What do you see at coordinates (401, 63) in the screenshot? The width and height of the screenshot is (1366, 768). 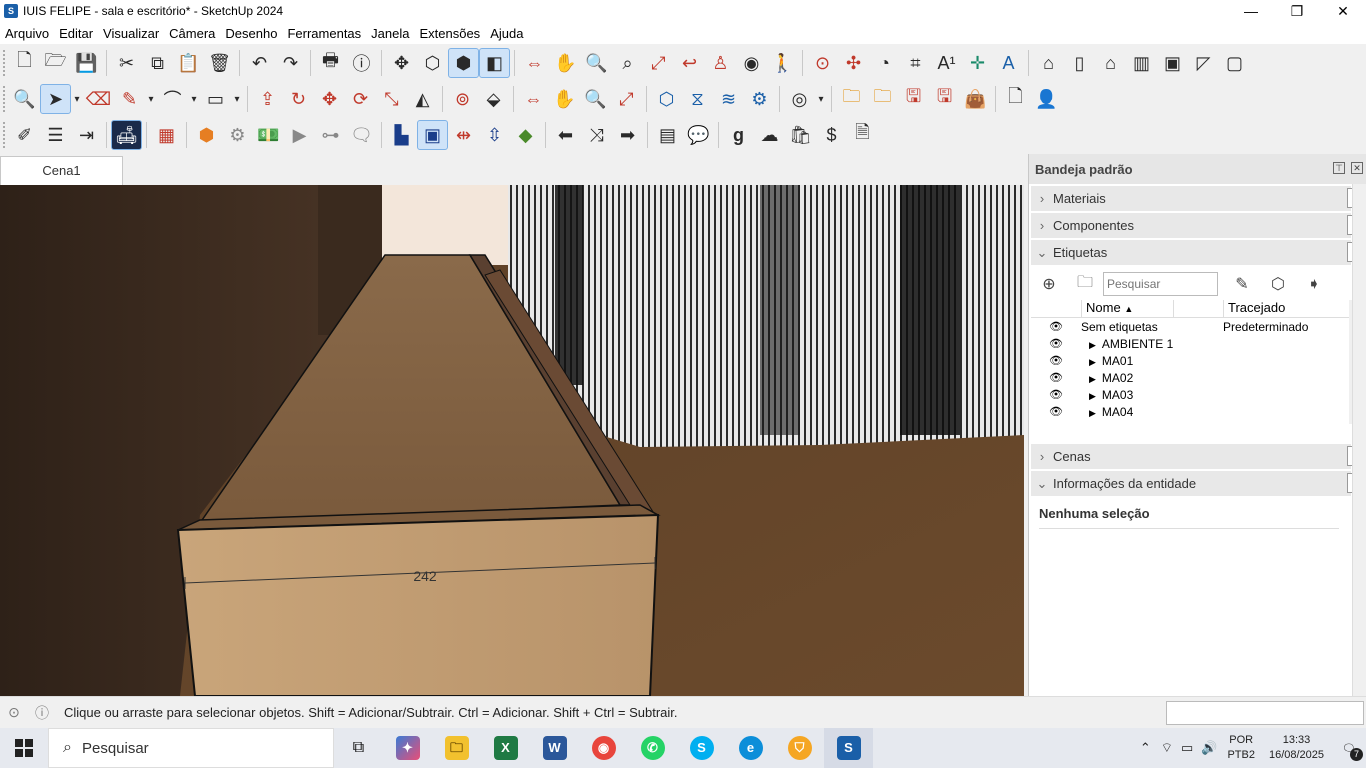 I see `orbit-icon: ✥` at bounding box center [401, 63].